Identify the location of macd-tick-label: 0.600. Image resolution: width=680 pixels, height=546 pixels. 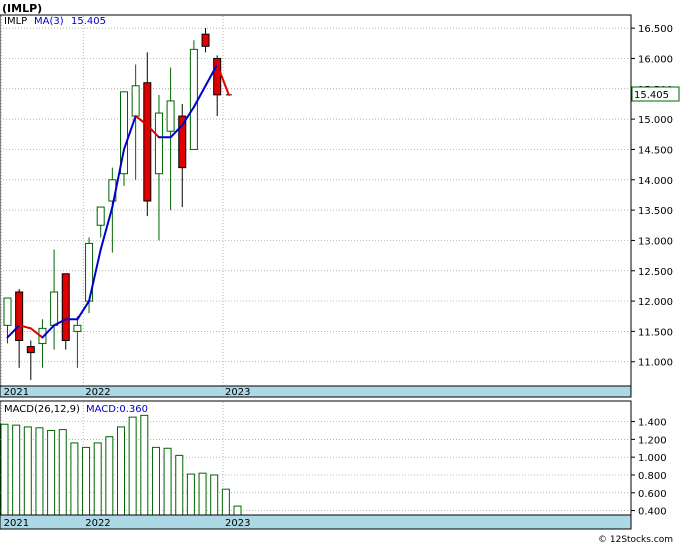
(652, 494).